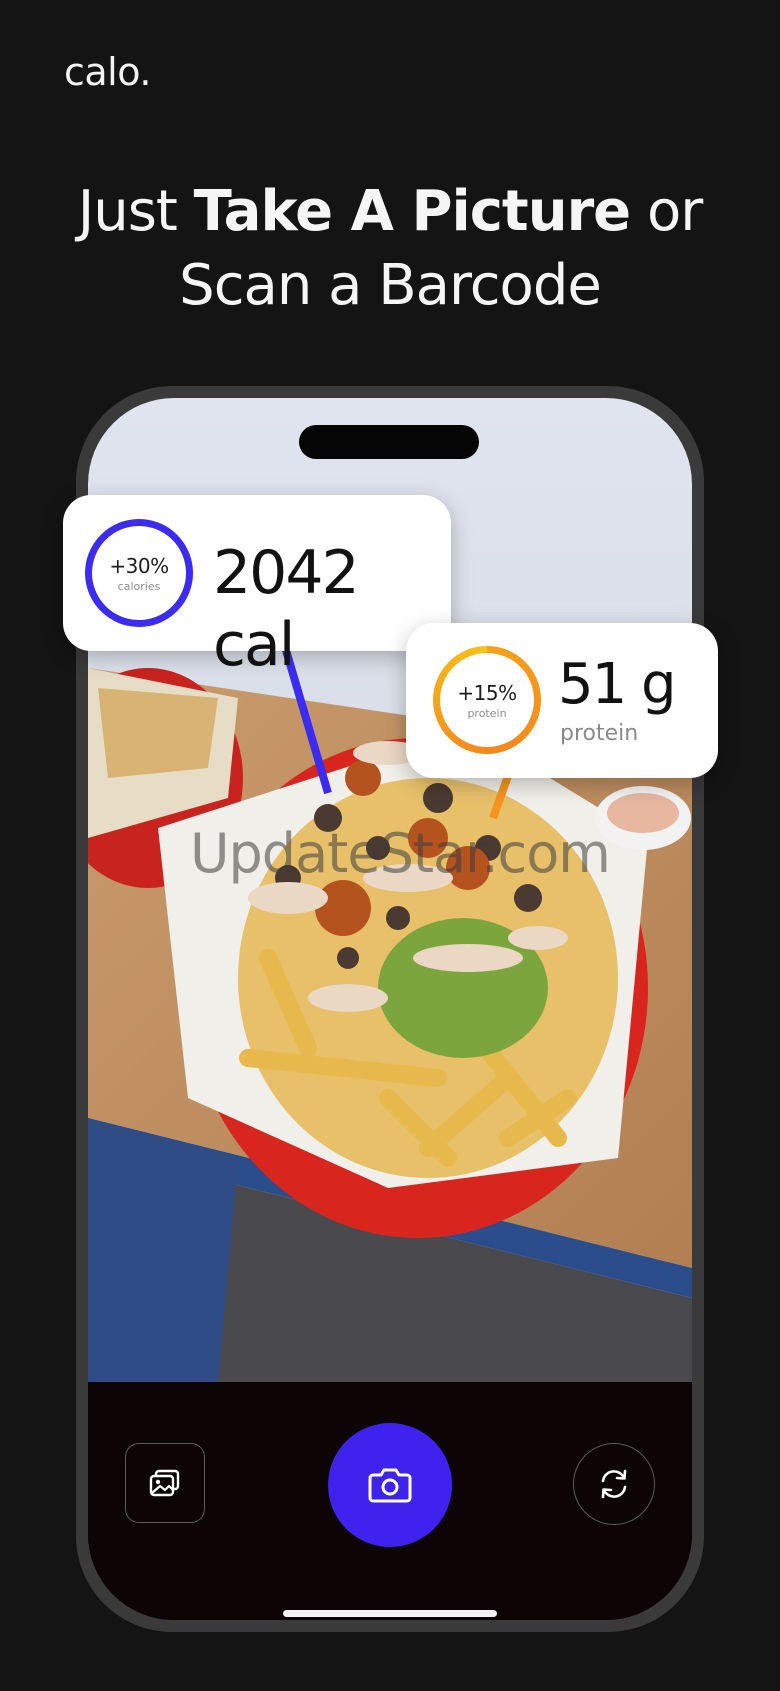  I want to click on camera-icon, so click(390, 1485).